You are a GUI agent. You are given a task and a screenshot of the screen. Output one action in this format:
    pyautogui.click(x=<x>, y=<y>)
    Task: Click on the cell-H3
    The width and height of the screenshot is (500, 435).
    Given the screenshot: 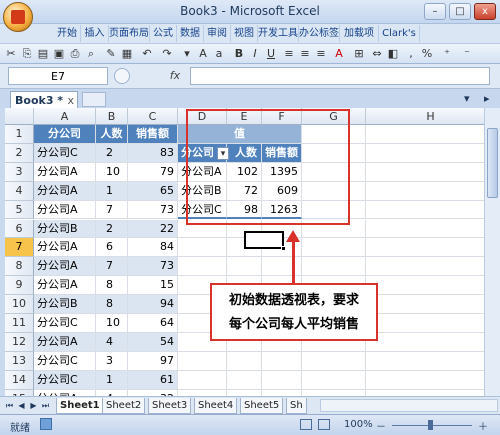 What is the action you would take?
    pyautogui.click(x=425, y=172)
    